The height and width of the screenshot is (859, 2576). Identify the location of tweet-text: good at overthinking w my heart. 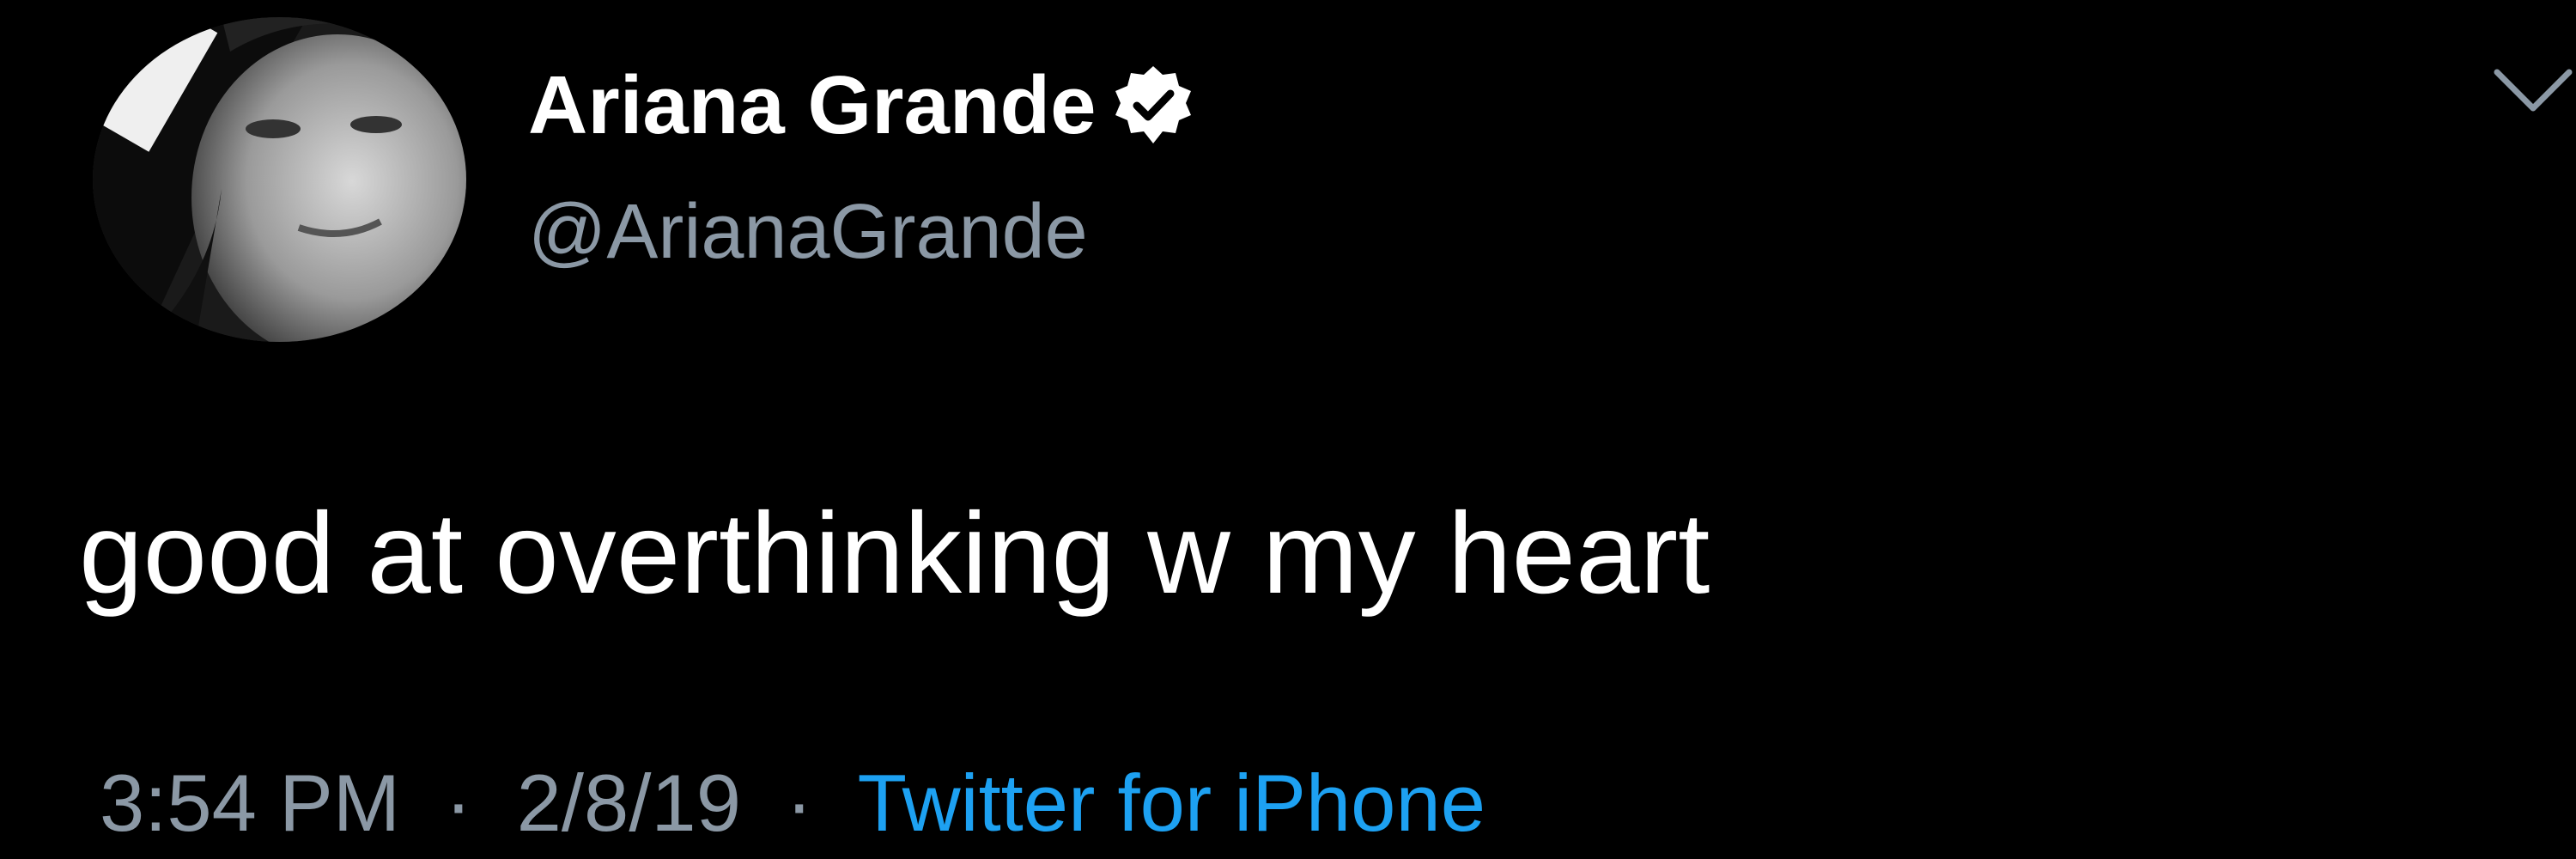
(895, 554).